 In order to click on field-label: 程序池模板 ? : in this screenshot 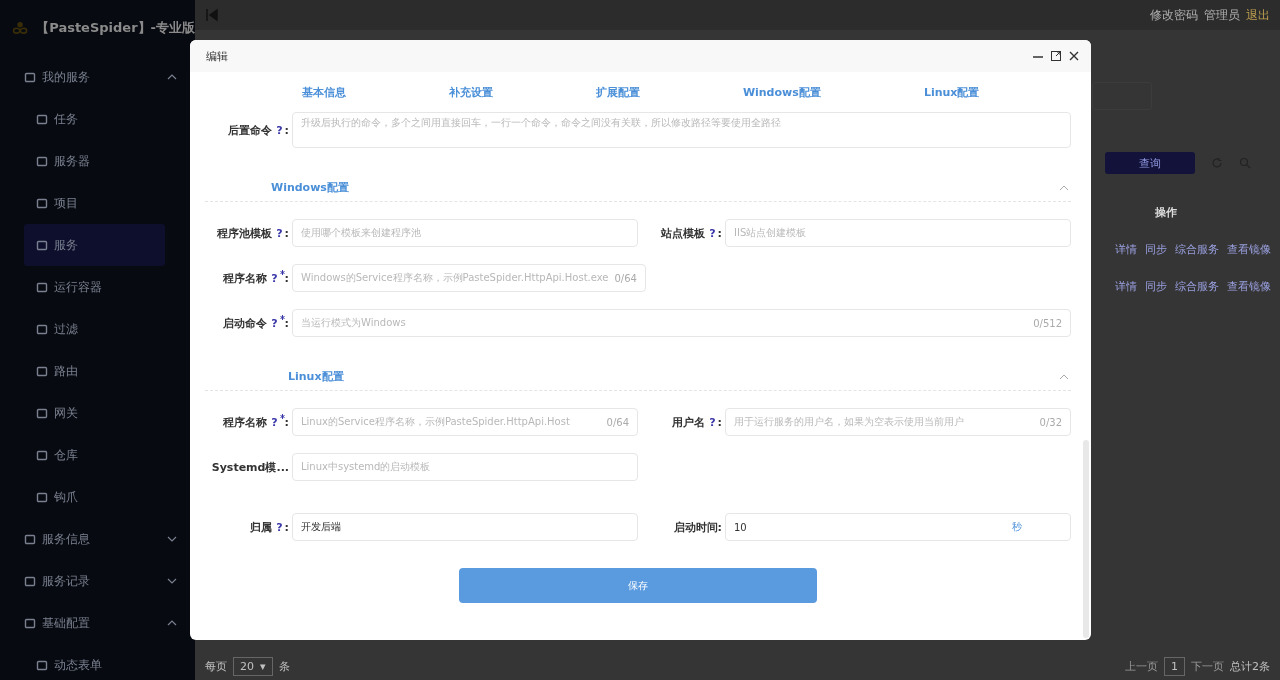, I will do `click(253, 233)`.